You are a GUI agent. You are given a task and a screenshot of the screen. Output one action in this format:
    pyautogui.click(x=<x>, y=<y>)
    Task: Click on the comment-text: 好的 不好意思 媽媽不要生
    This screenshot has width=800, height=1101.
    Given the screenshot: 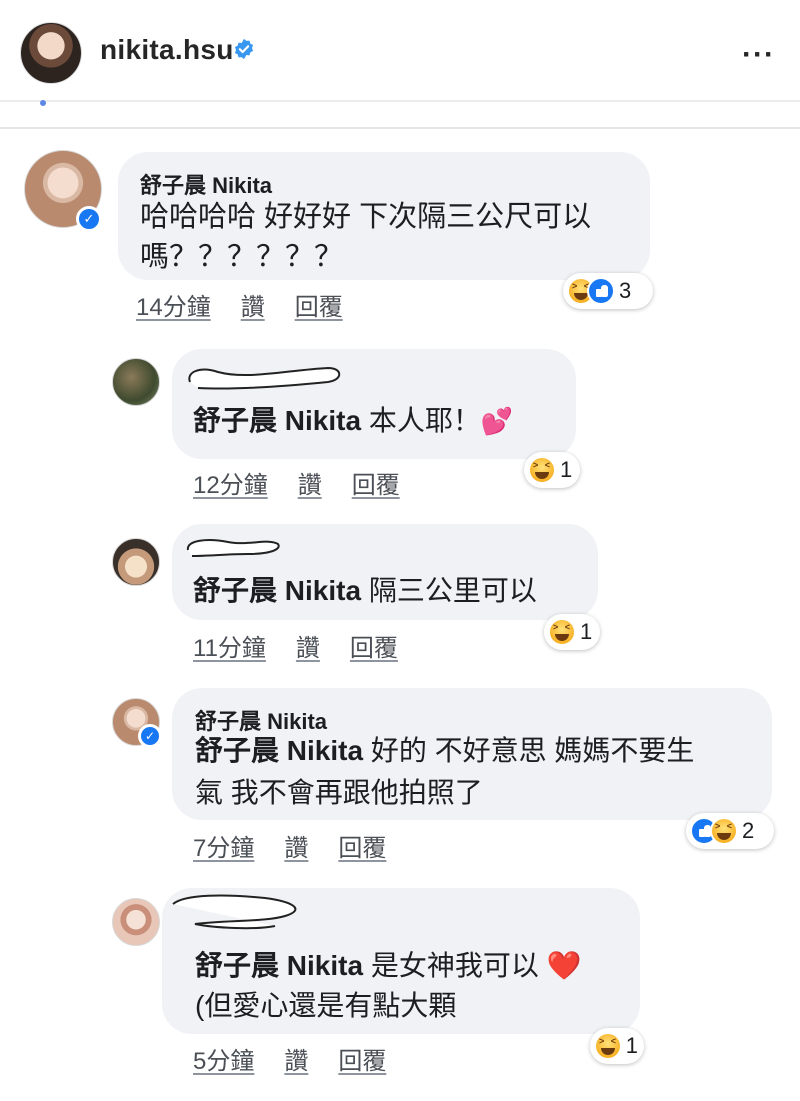 What is the action you would take?
    pyautogui.click(x=532, y=750)
    